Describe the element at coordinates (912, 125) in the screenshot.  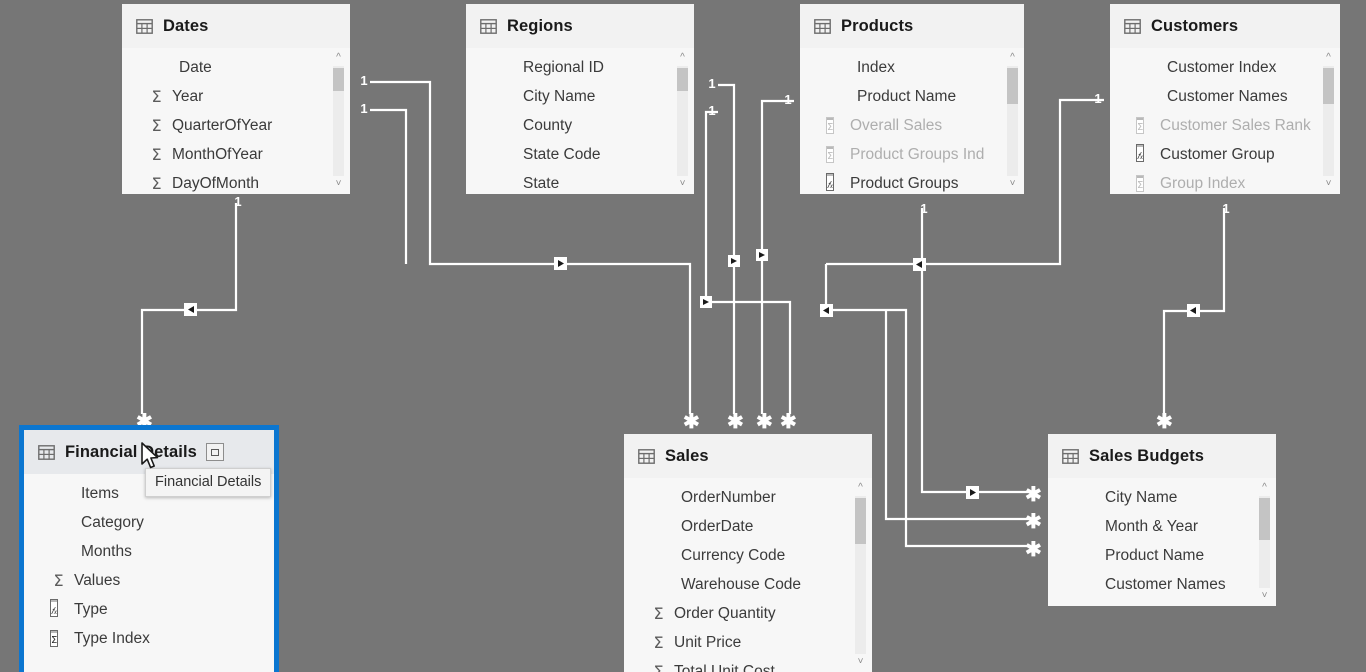
I see `field-row: Σ Overall Sales` at that location.